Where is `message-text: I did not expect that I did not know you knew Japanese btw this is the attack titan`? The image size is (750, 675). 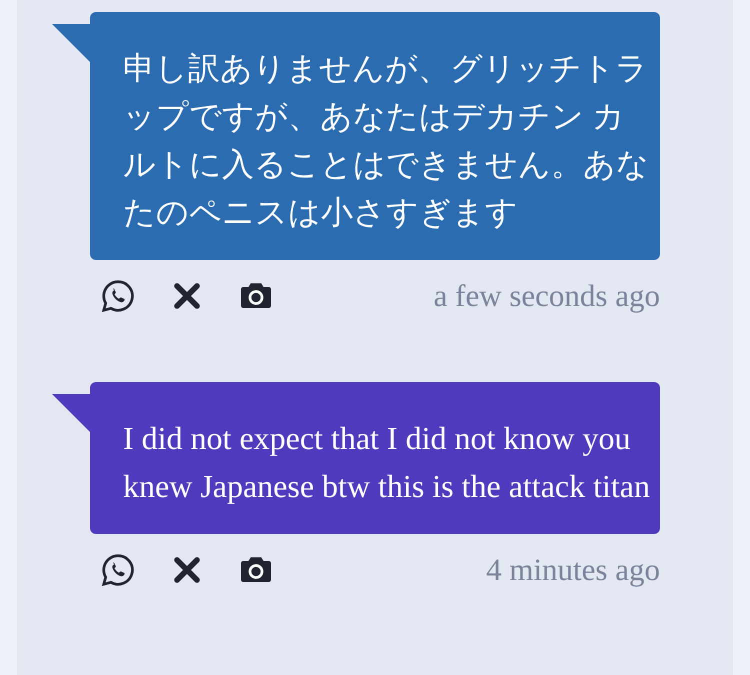 message-text: I did not expect that I did not know you knew Japanese btw this is the attack titan is located at coordinates (386, 462).